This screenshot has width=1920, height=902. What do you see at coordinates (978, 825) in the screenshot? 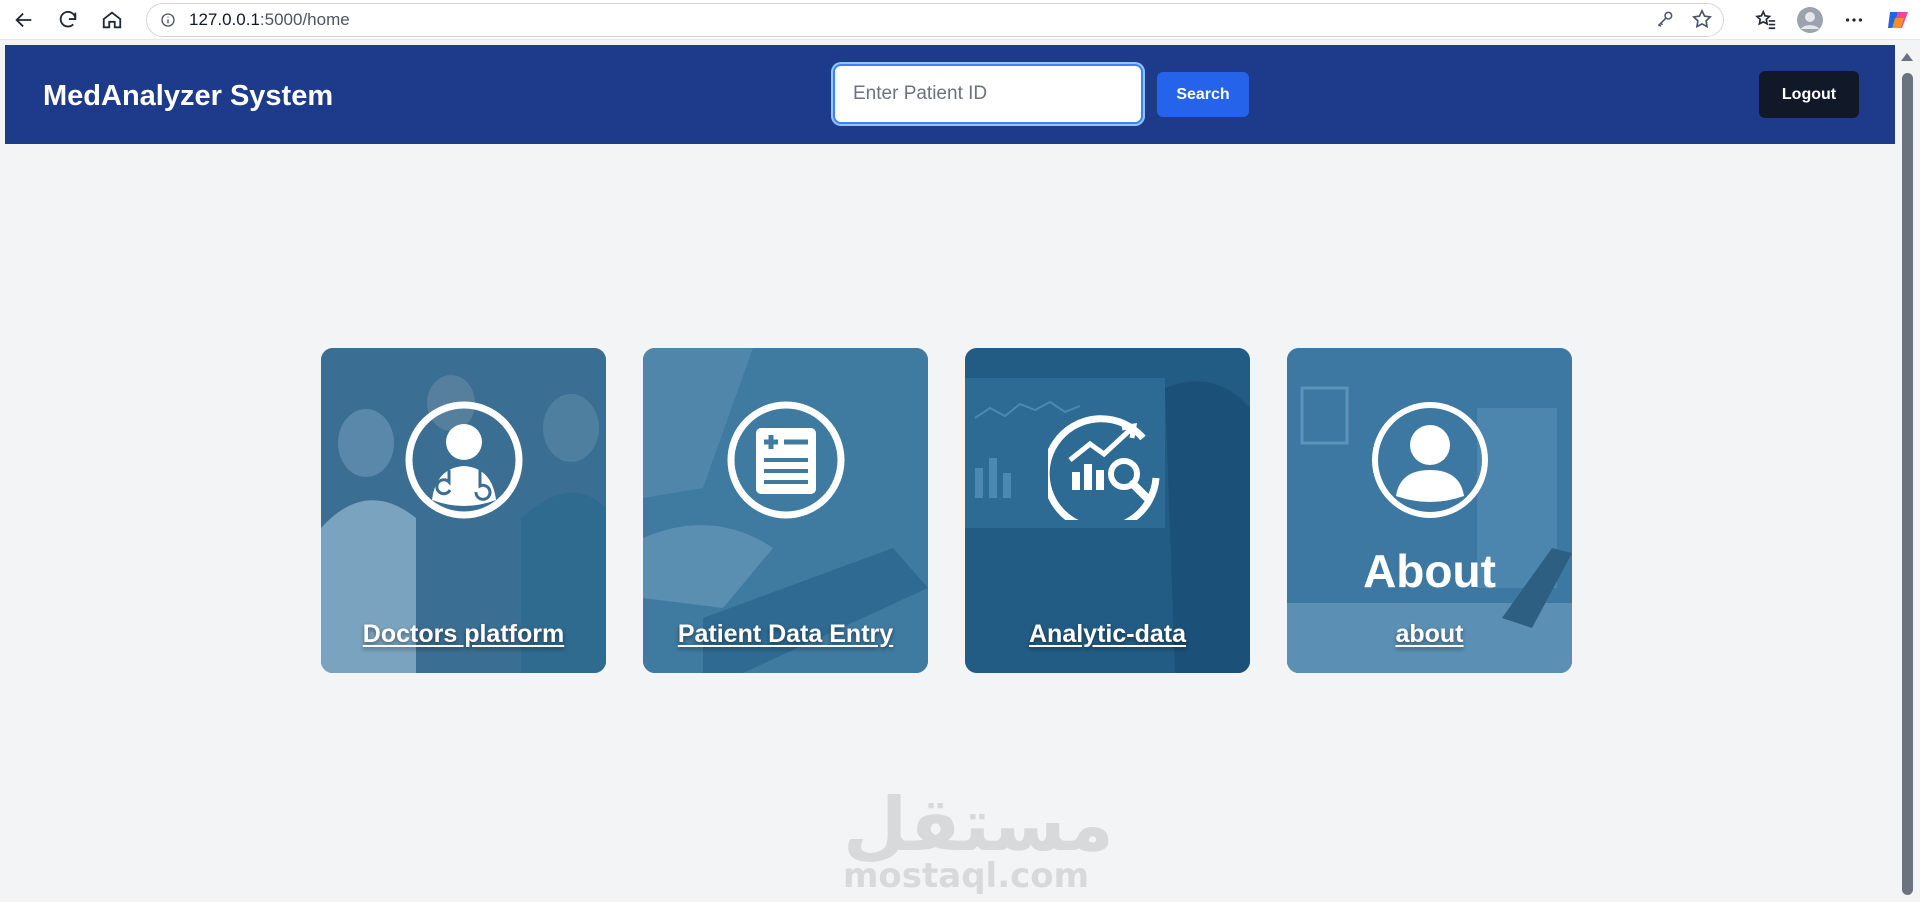
I see `watermark-arabic: مستقل` at bounding box center [978, 825].